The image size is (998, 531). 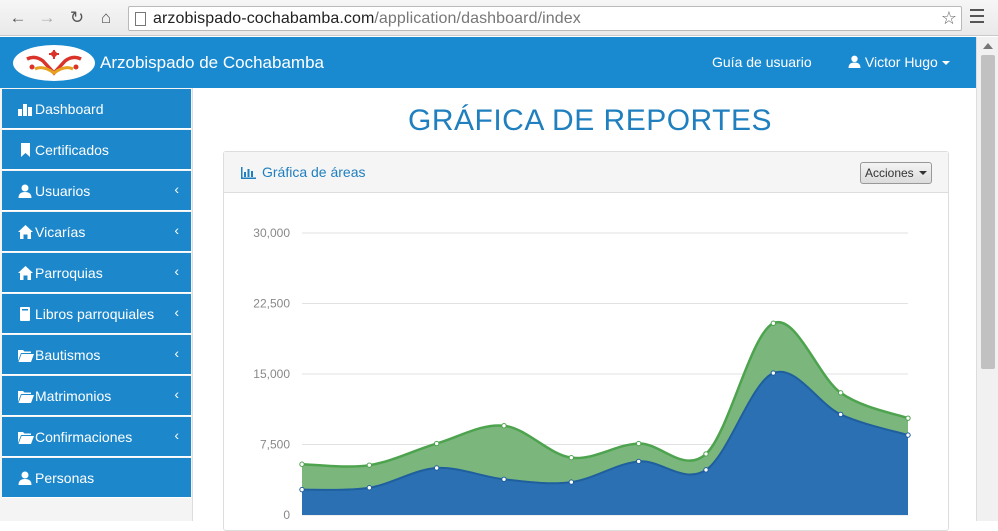 I want to click on reload-icon: ↻, so click(x=77, y=18).